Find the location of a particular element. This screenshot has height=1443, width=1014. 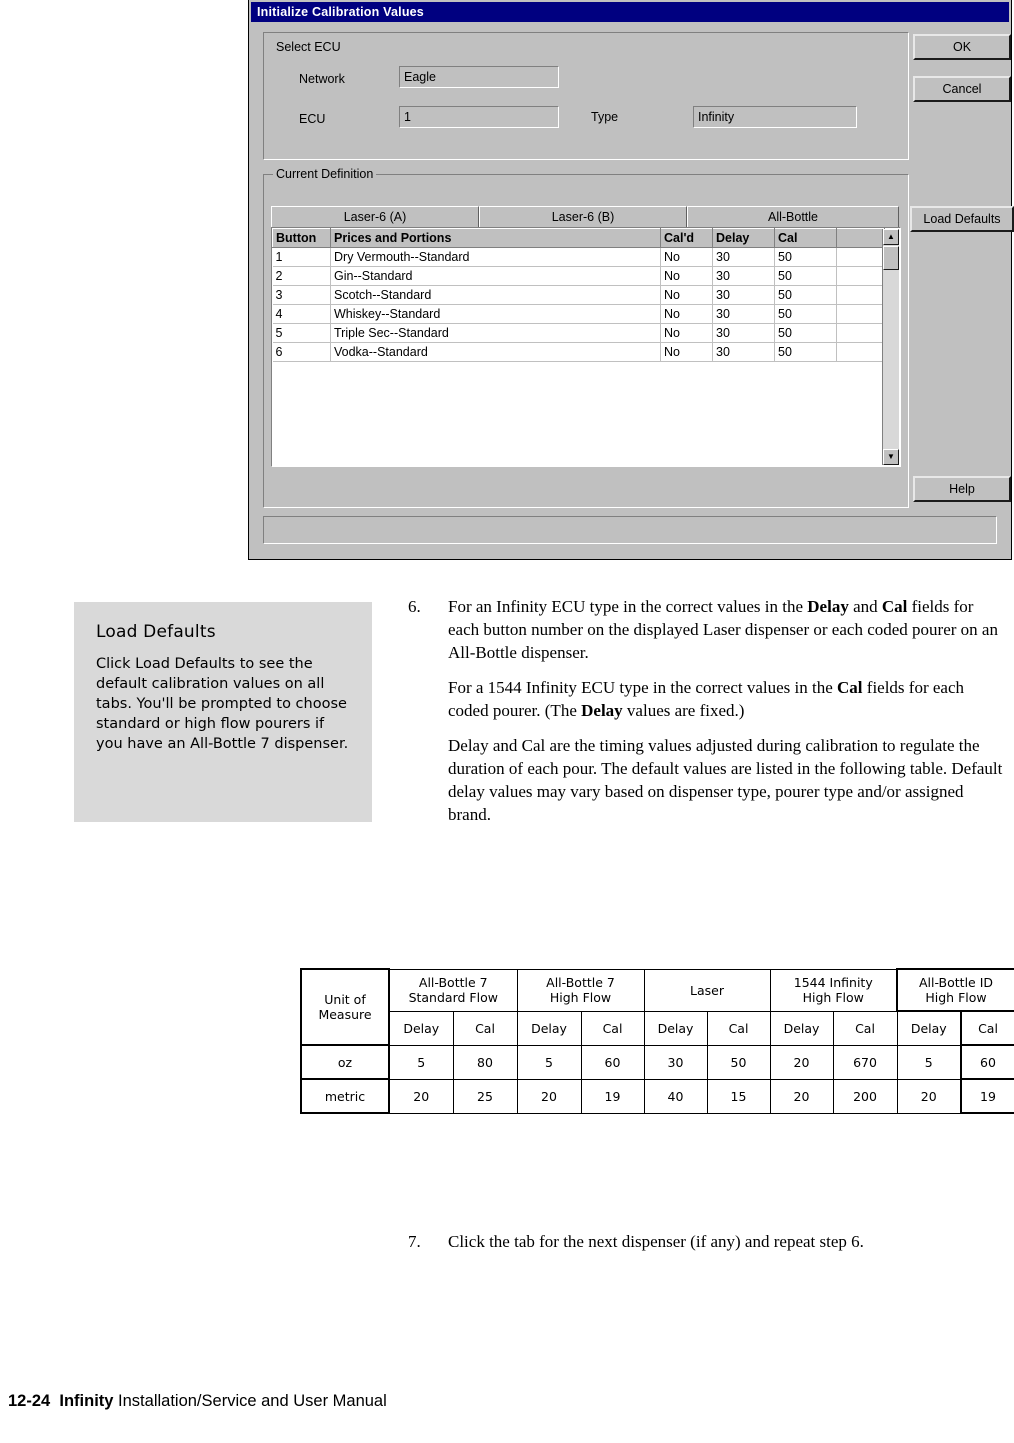

group-header-line1: All-Bottle 7 is located at coordinates (580, 982).